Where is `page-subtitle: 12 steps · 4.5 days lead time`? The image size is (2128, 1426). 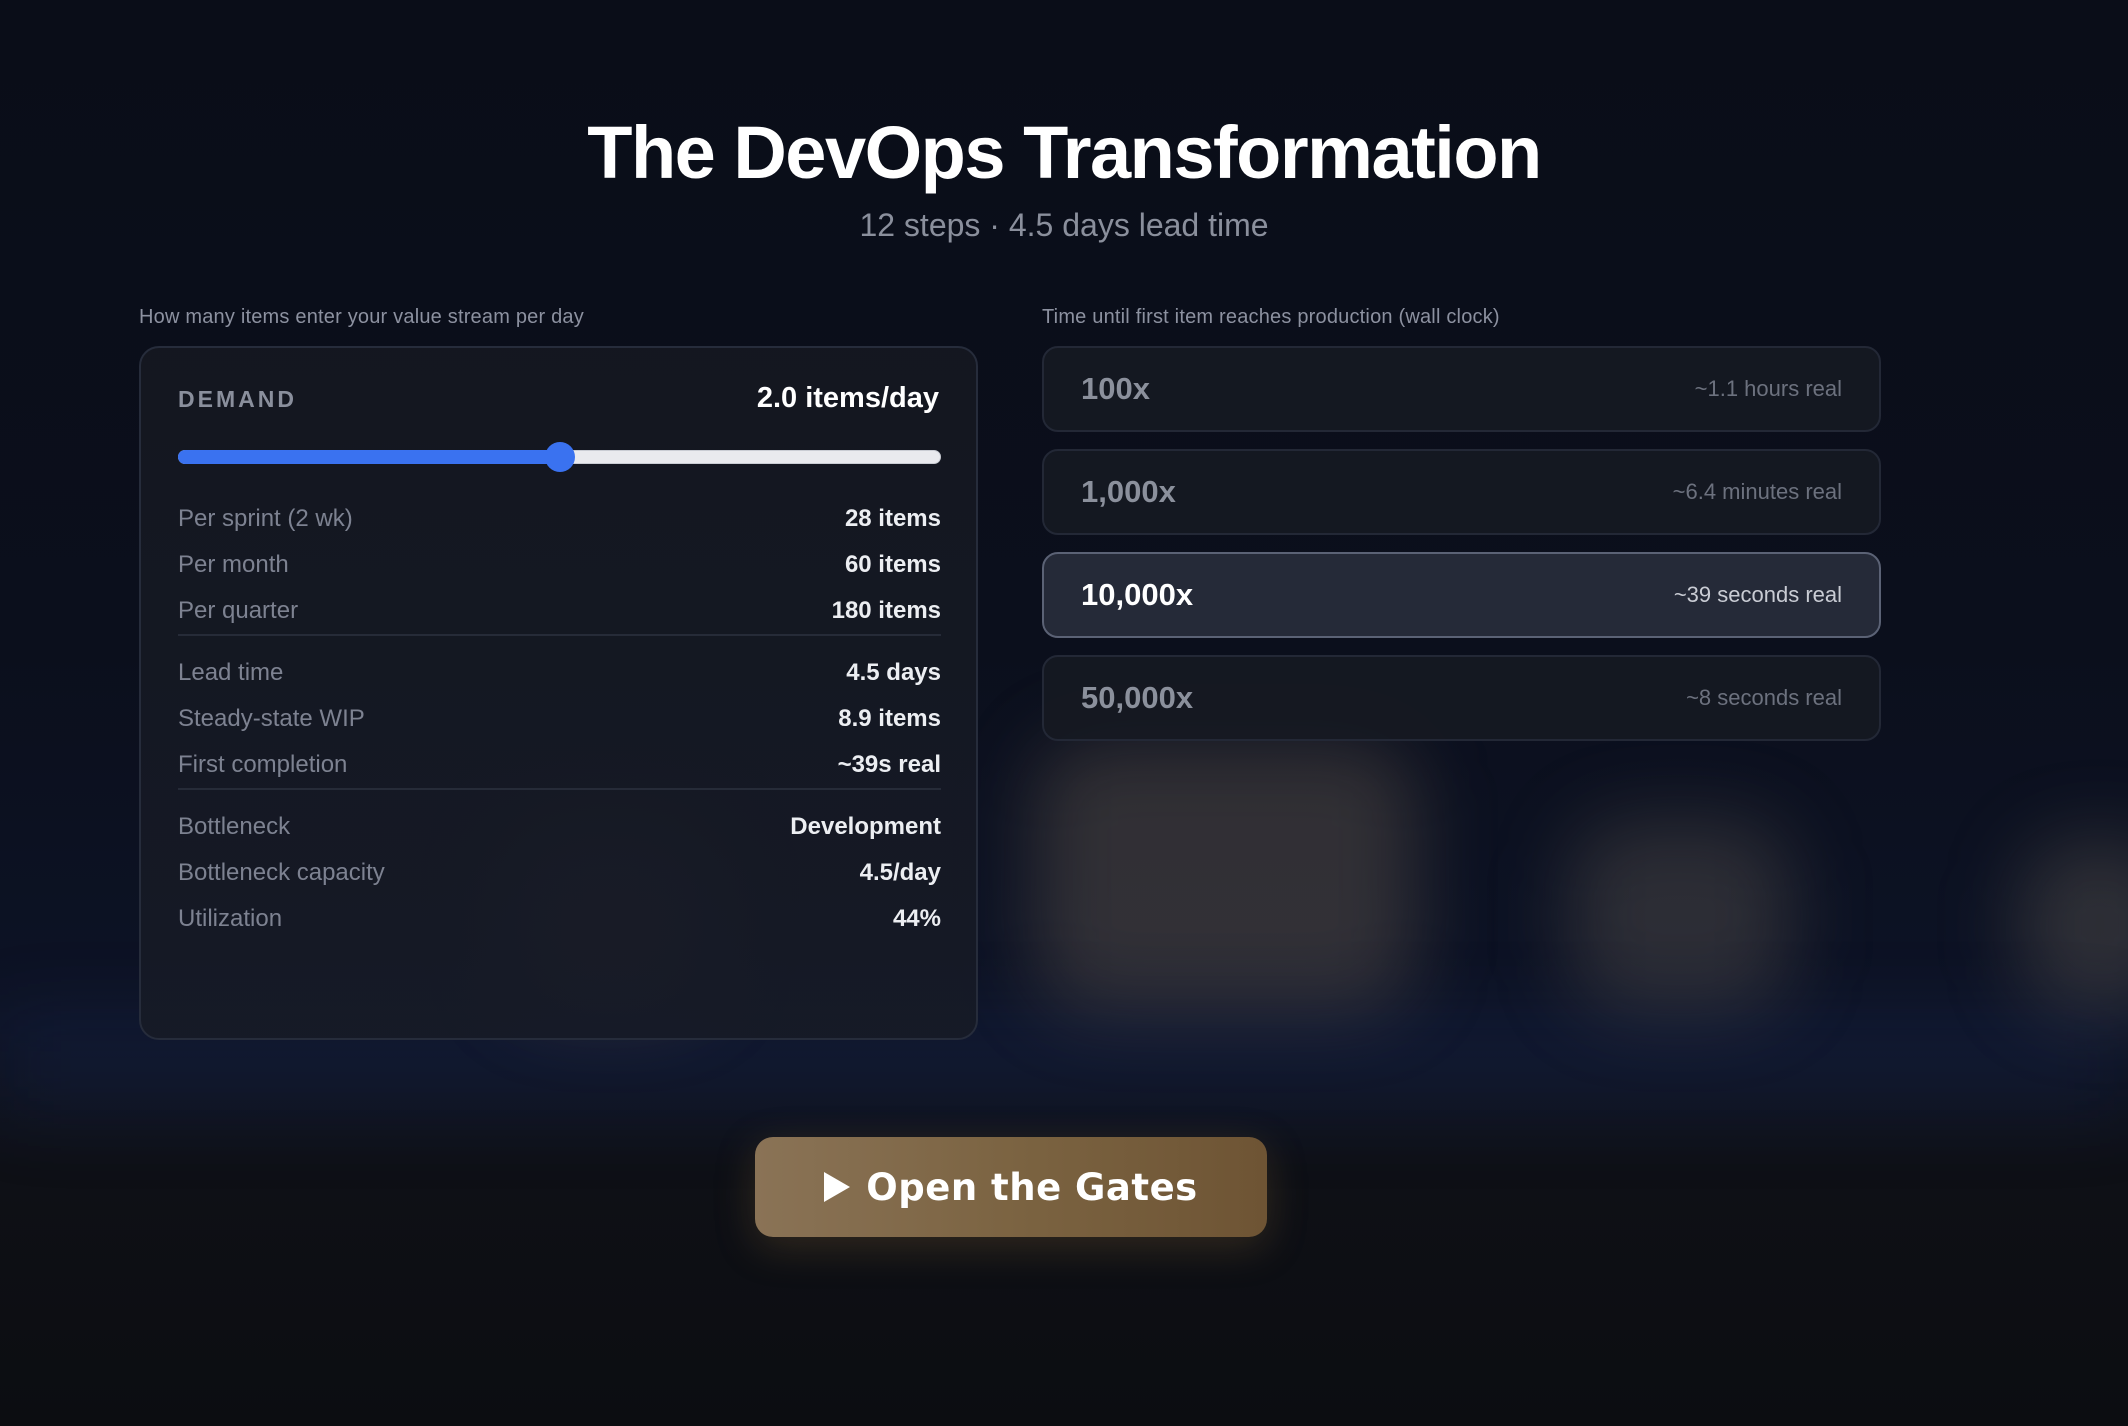
page-subtitle: 12 steps · 4.5 days lead time is located at coordinates (1064, 225).